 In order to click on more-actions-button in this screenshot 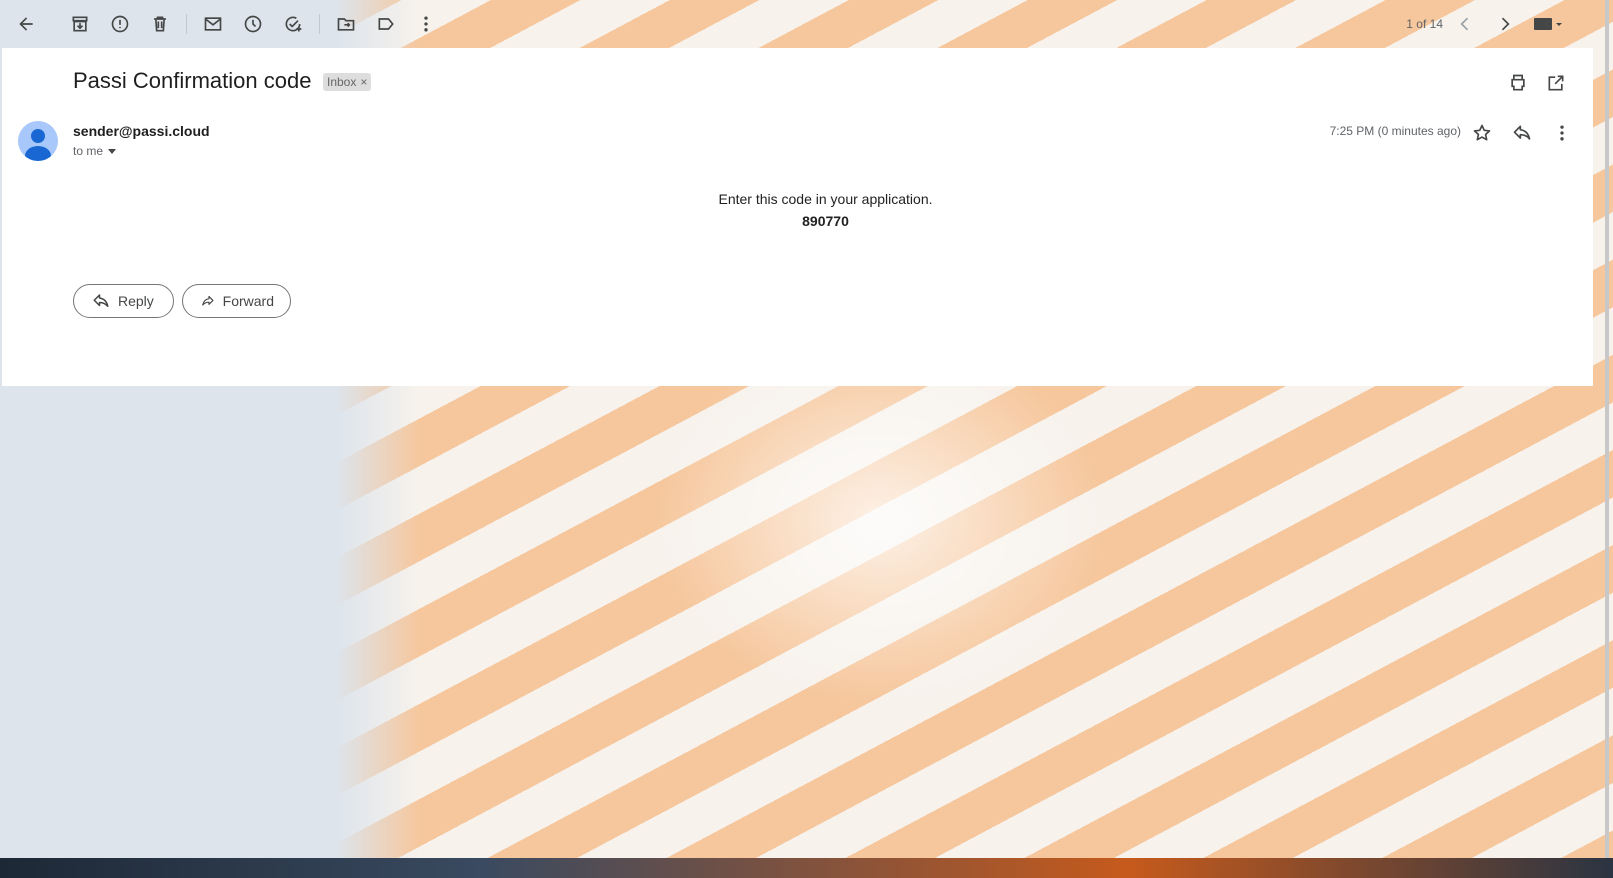, I will do `click(426, 24)`.